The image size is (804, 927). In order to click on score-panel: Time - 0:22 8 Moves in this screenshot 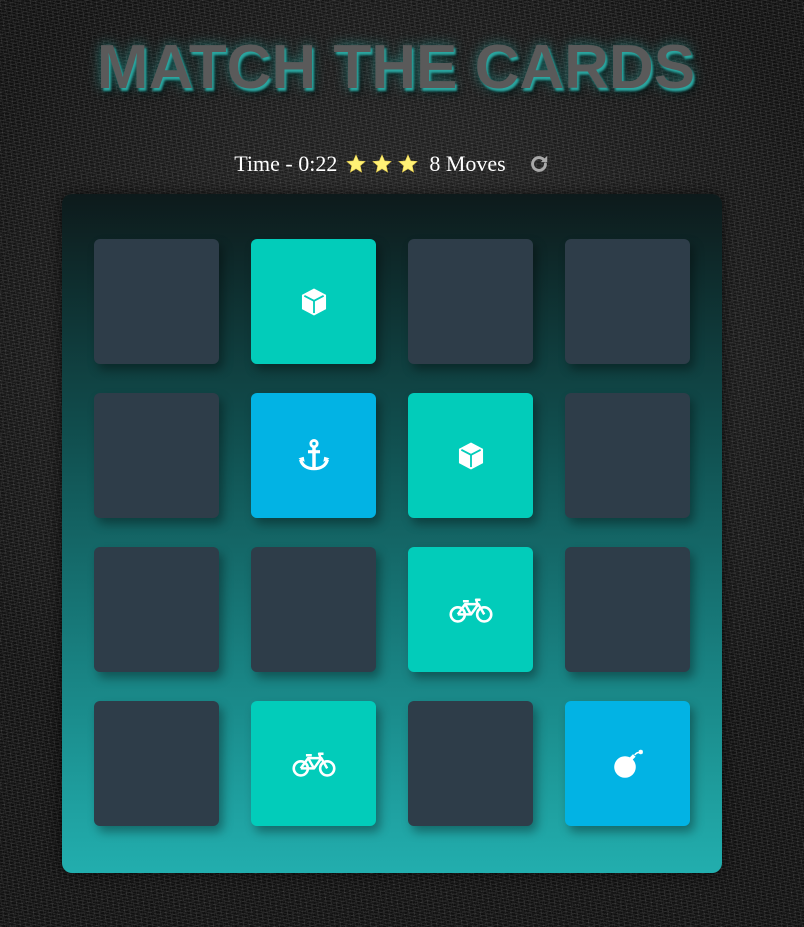, I will do `click(392, 164)`.